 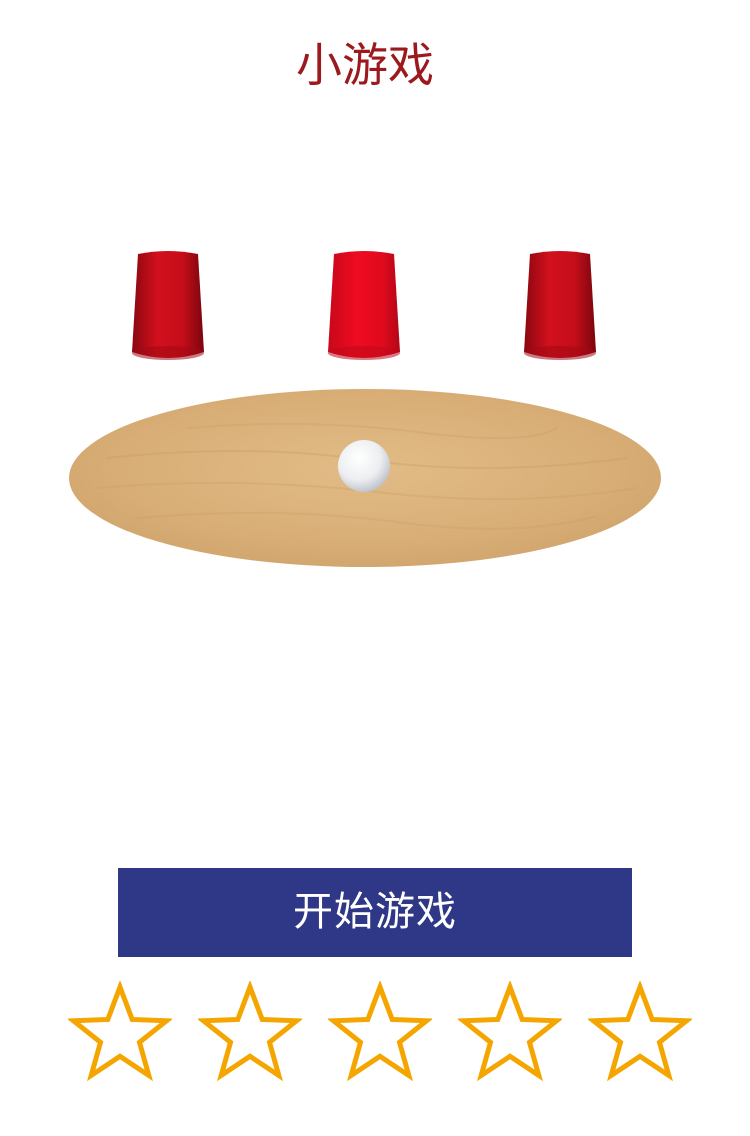 I want to click on ball-icon, so click(x=364, y=466).